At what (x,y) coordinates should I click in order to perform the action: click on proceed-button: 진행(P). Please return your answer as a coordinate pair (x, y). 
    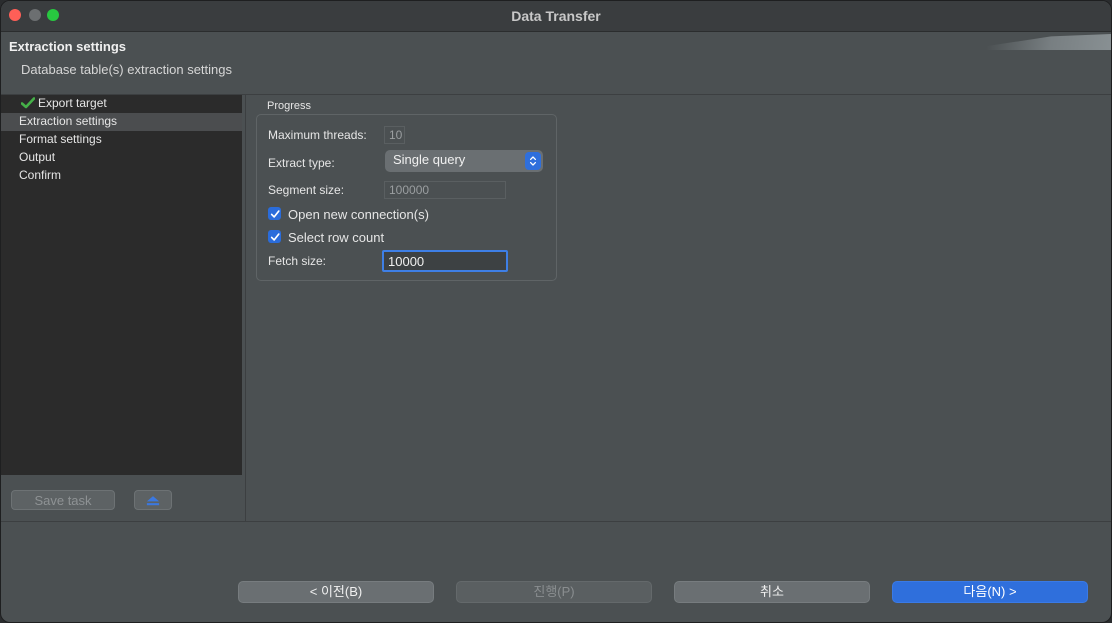
    Looking at the image, I should click on (554, 592).